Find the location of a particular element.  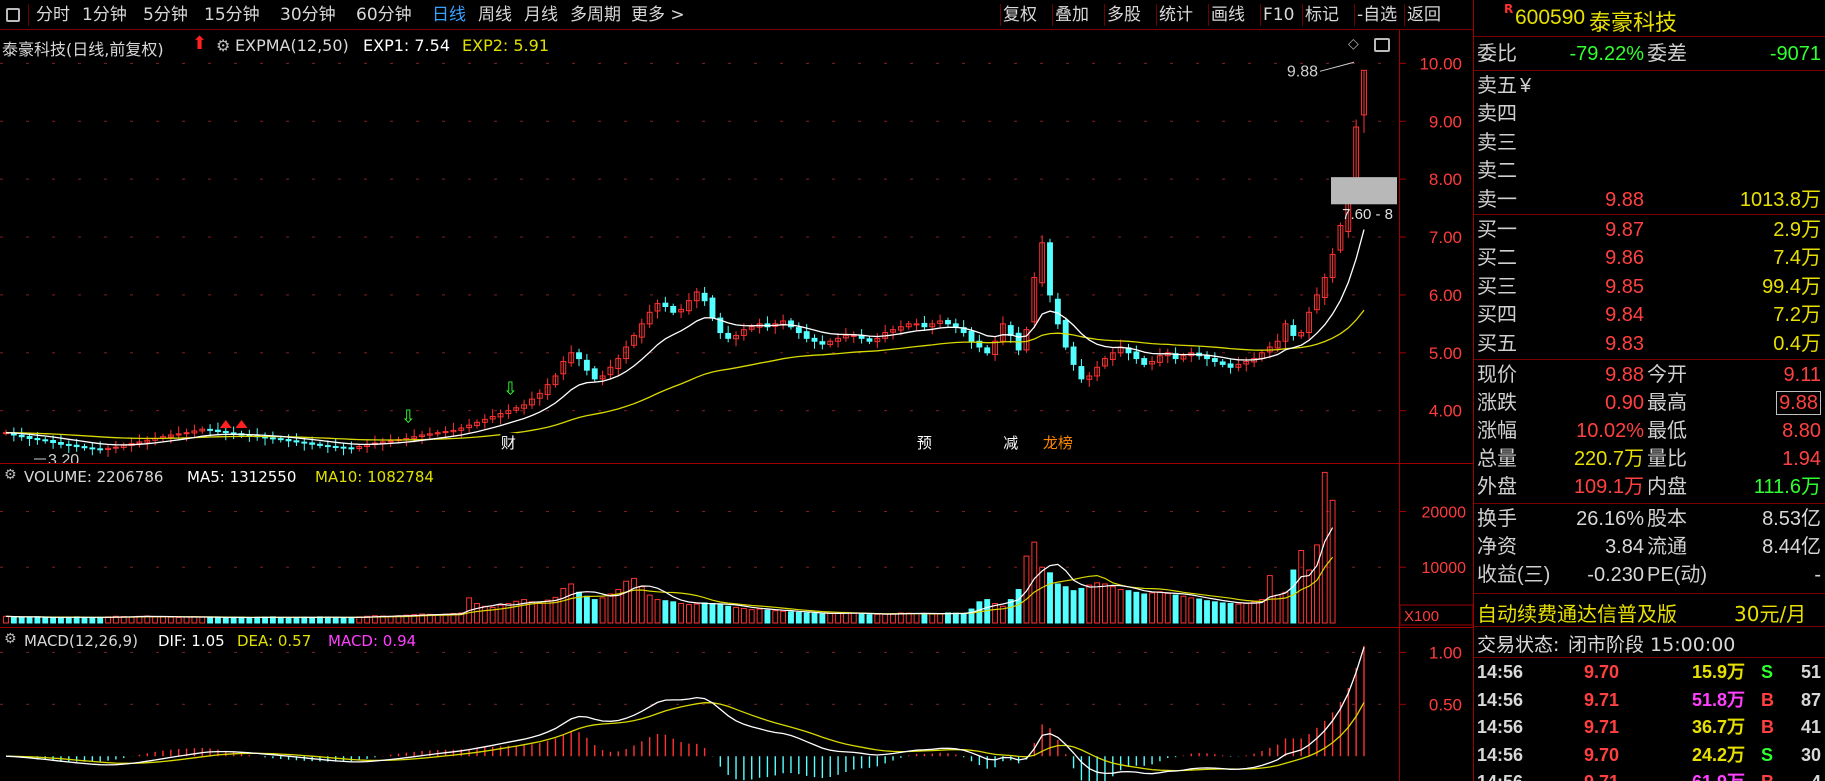

weicha-label: 委差 is located at coordinates (1667, 54).